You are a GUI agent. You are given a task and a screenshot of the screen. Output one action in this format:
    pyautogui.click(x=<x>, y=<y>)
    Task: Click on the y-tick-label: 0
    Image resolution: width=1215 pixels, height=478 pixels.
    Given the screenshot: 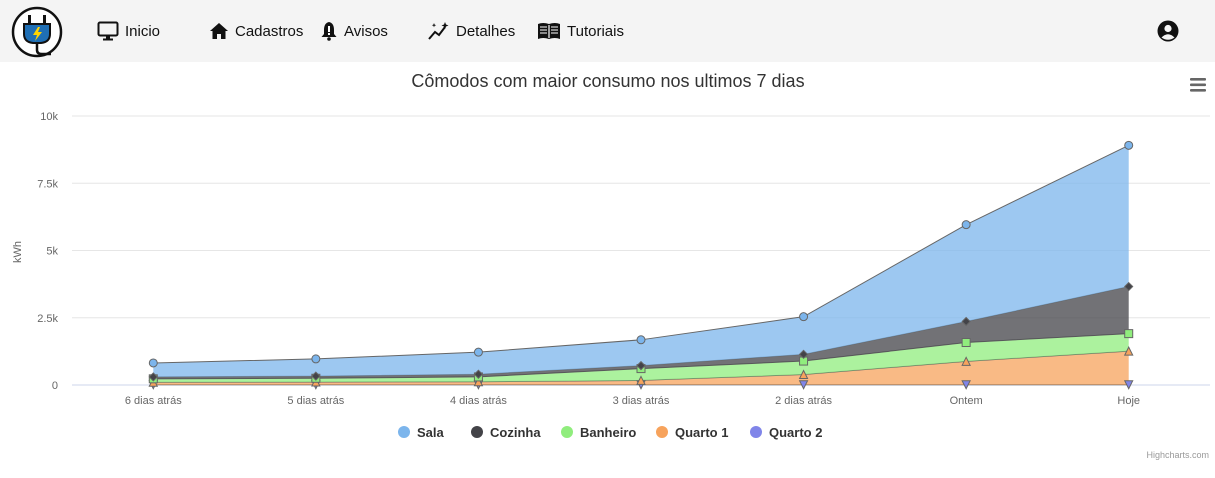 What is the action you would take?
    pyautogui.click(x=55, y=386)
    